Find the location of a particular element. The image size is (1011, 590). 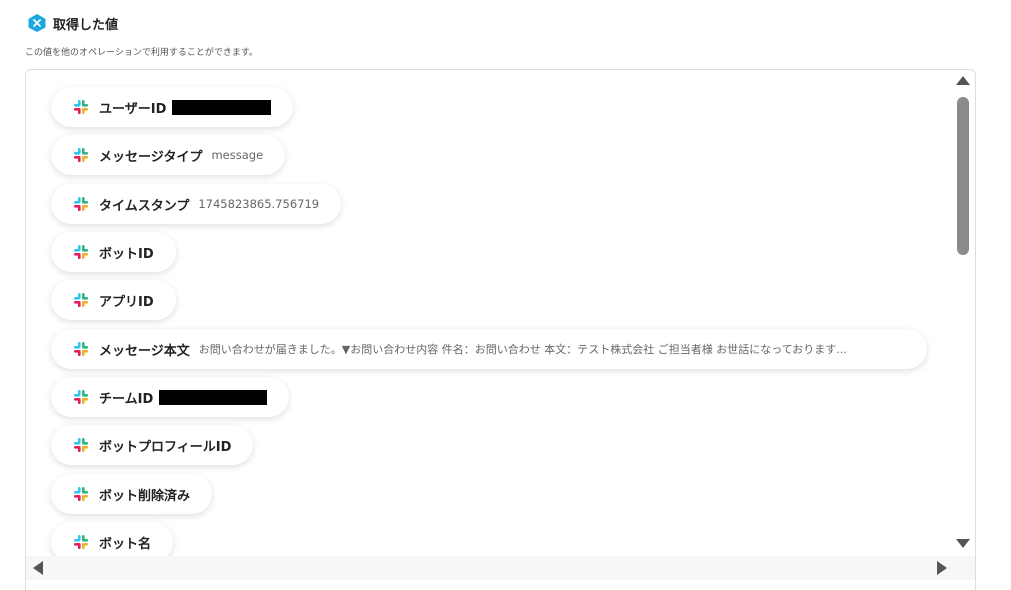

value-label: ボットプロフィールID is located at coordinates (165, 447).